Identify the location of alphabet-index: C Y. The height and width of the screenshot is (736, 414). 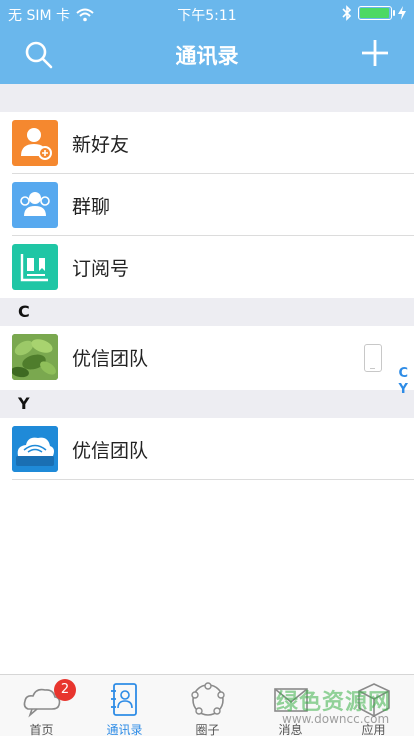
(403, 382).